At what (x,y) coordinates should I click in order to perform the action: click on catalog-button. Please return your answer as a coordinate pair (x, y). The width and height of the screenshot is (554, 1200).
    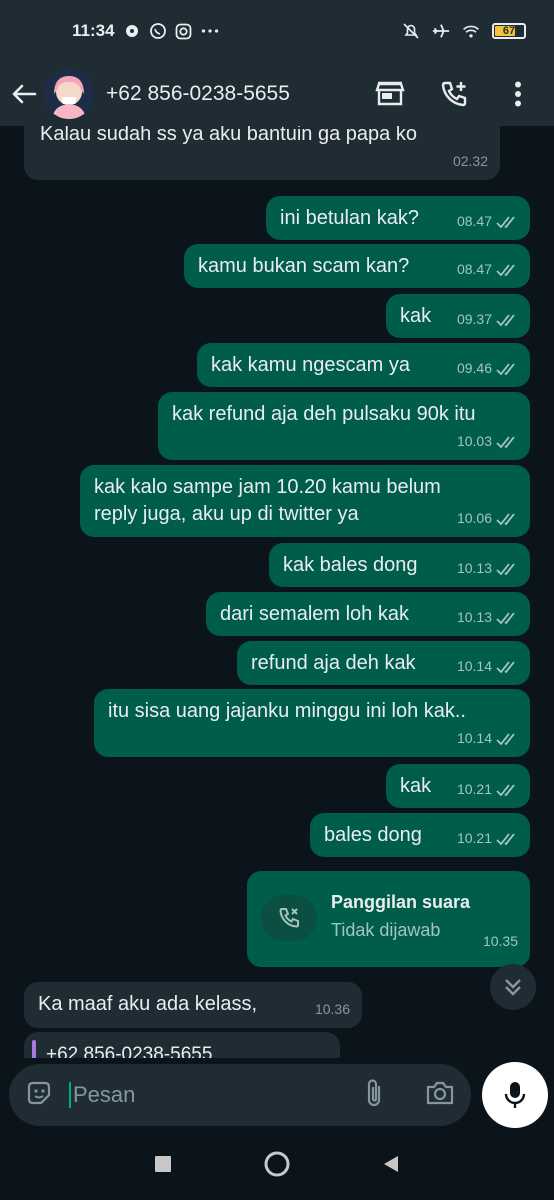
    Looking at the image, I should click on (390, 94).